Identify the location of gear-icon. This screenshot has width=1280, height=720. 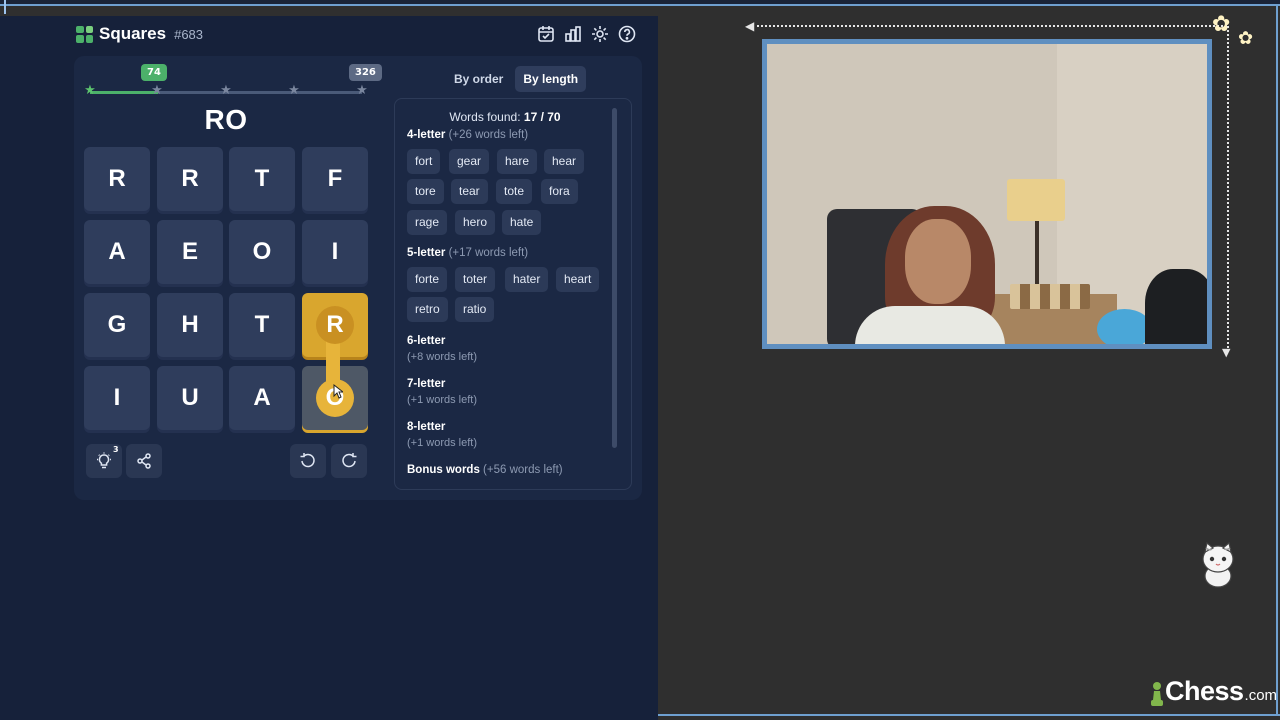
(599, 33).